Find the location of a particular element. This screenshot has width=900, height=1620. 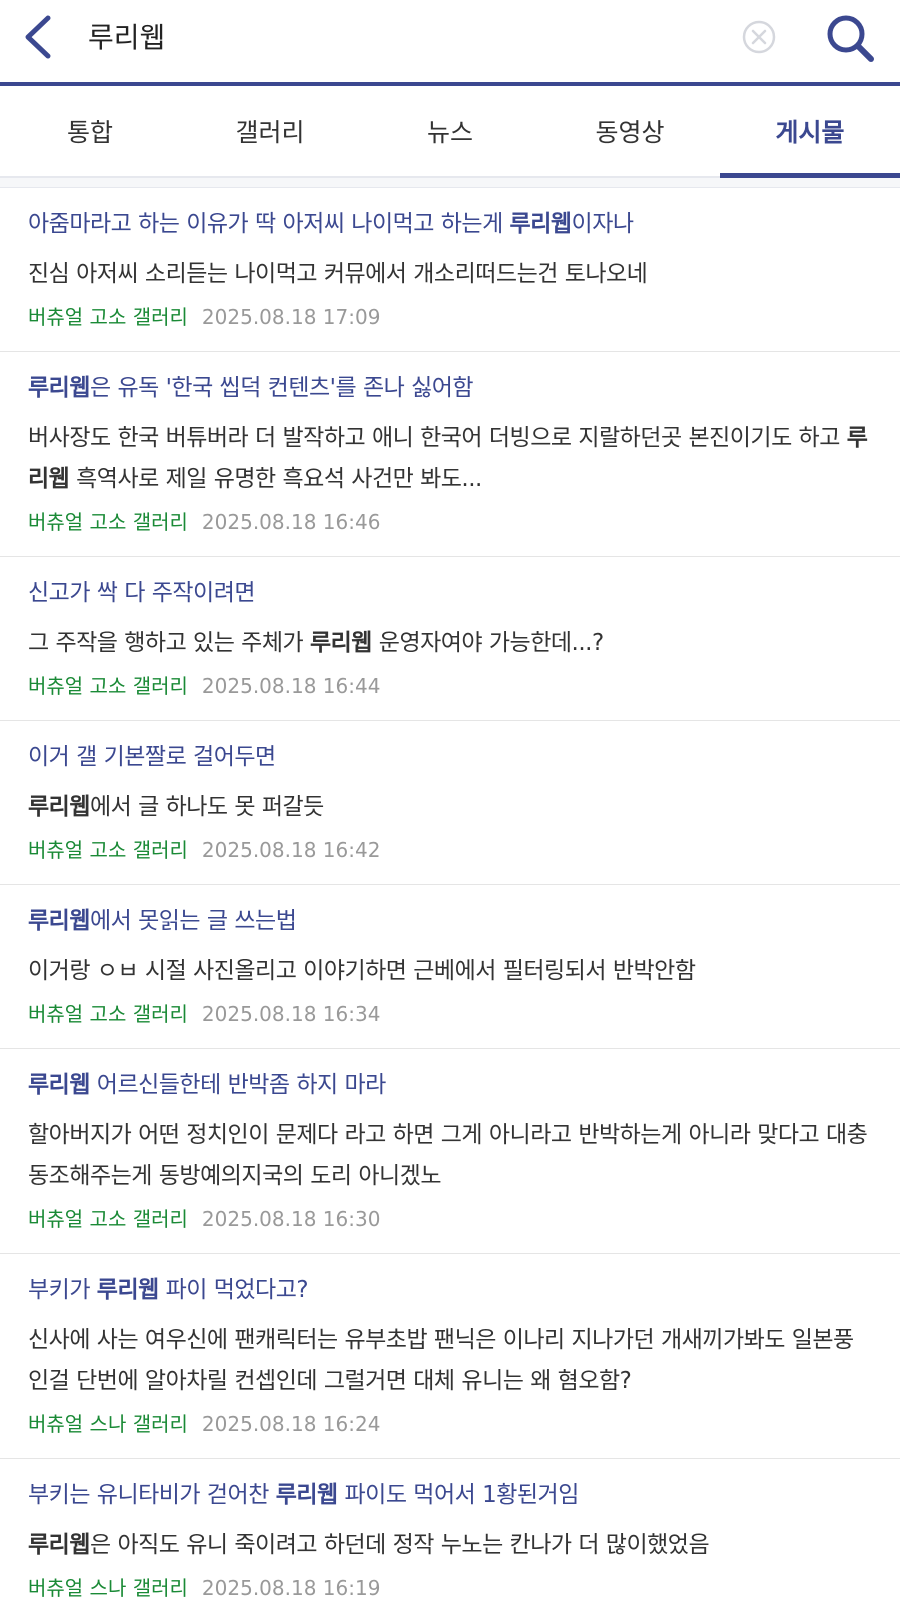

post-title: 아줌마라고 하는 이유가 딱 아저씨 나이먹고 하는게 루리웹이자나 is located at coordinates (450, 224).